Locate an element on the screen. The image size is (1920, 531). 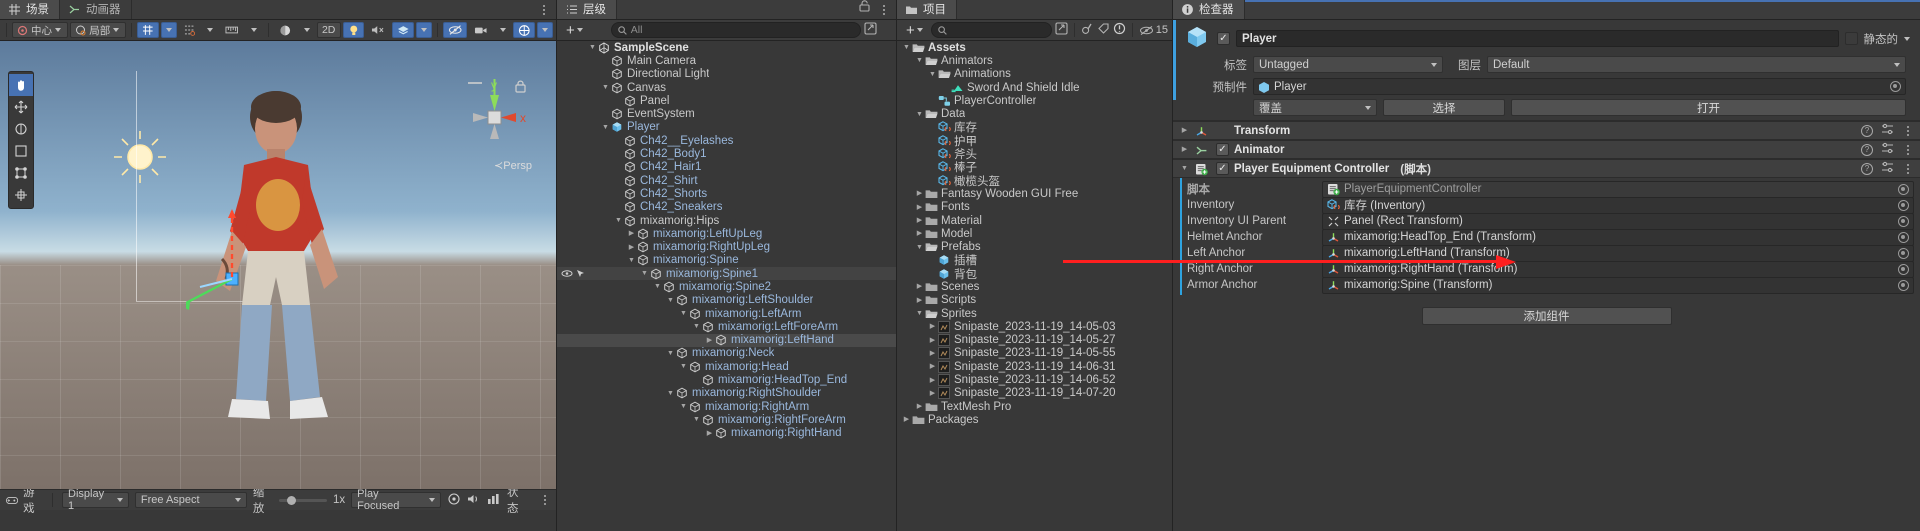
hierarchy-row: ▼ Canvas is located at coordinates (726, 87).